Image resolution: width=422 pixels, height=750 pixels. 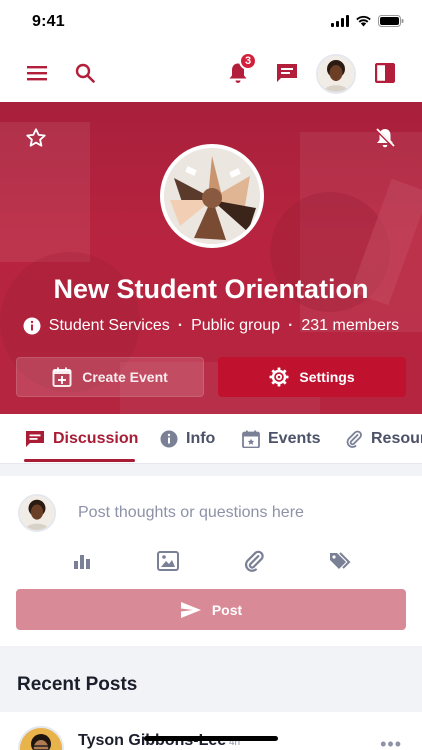 I want to click on group-photo, so click(x=212, y=196).